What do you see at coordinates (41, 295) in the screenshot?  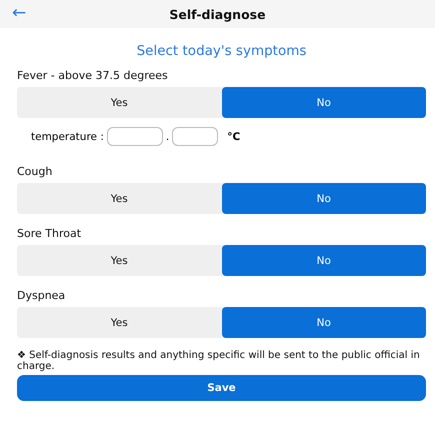 I see `symptom-label: Dyspnea` at bounding box center [41, 295].